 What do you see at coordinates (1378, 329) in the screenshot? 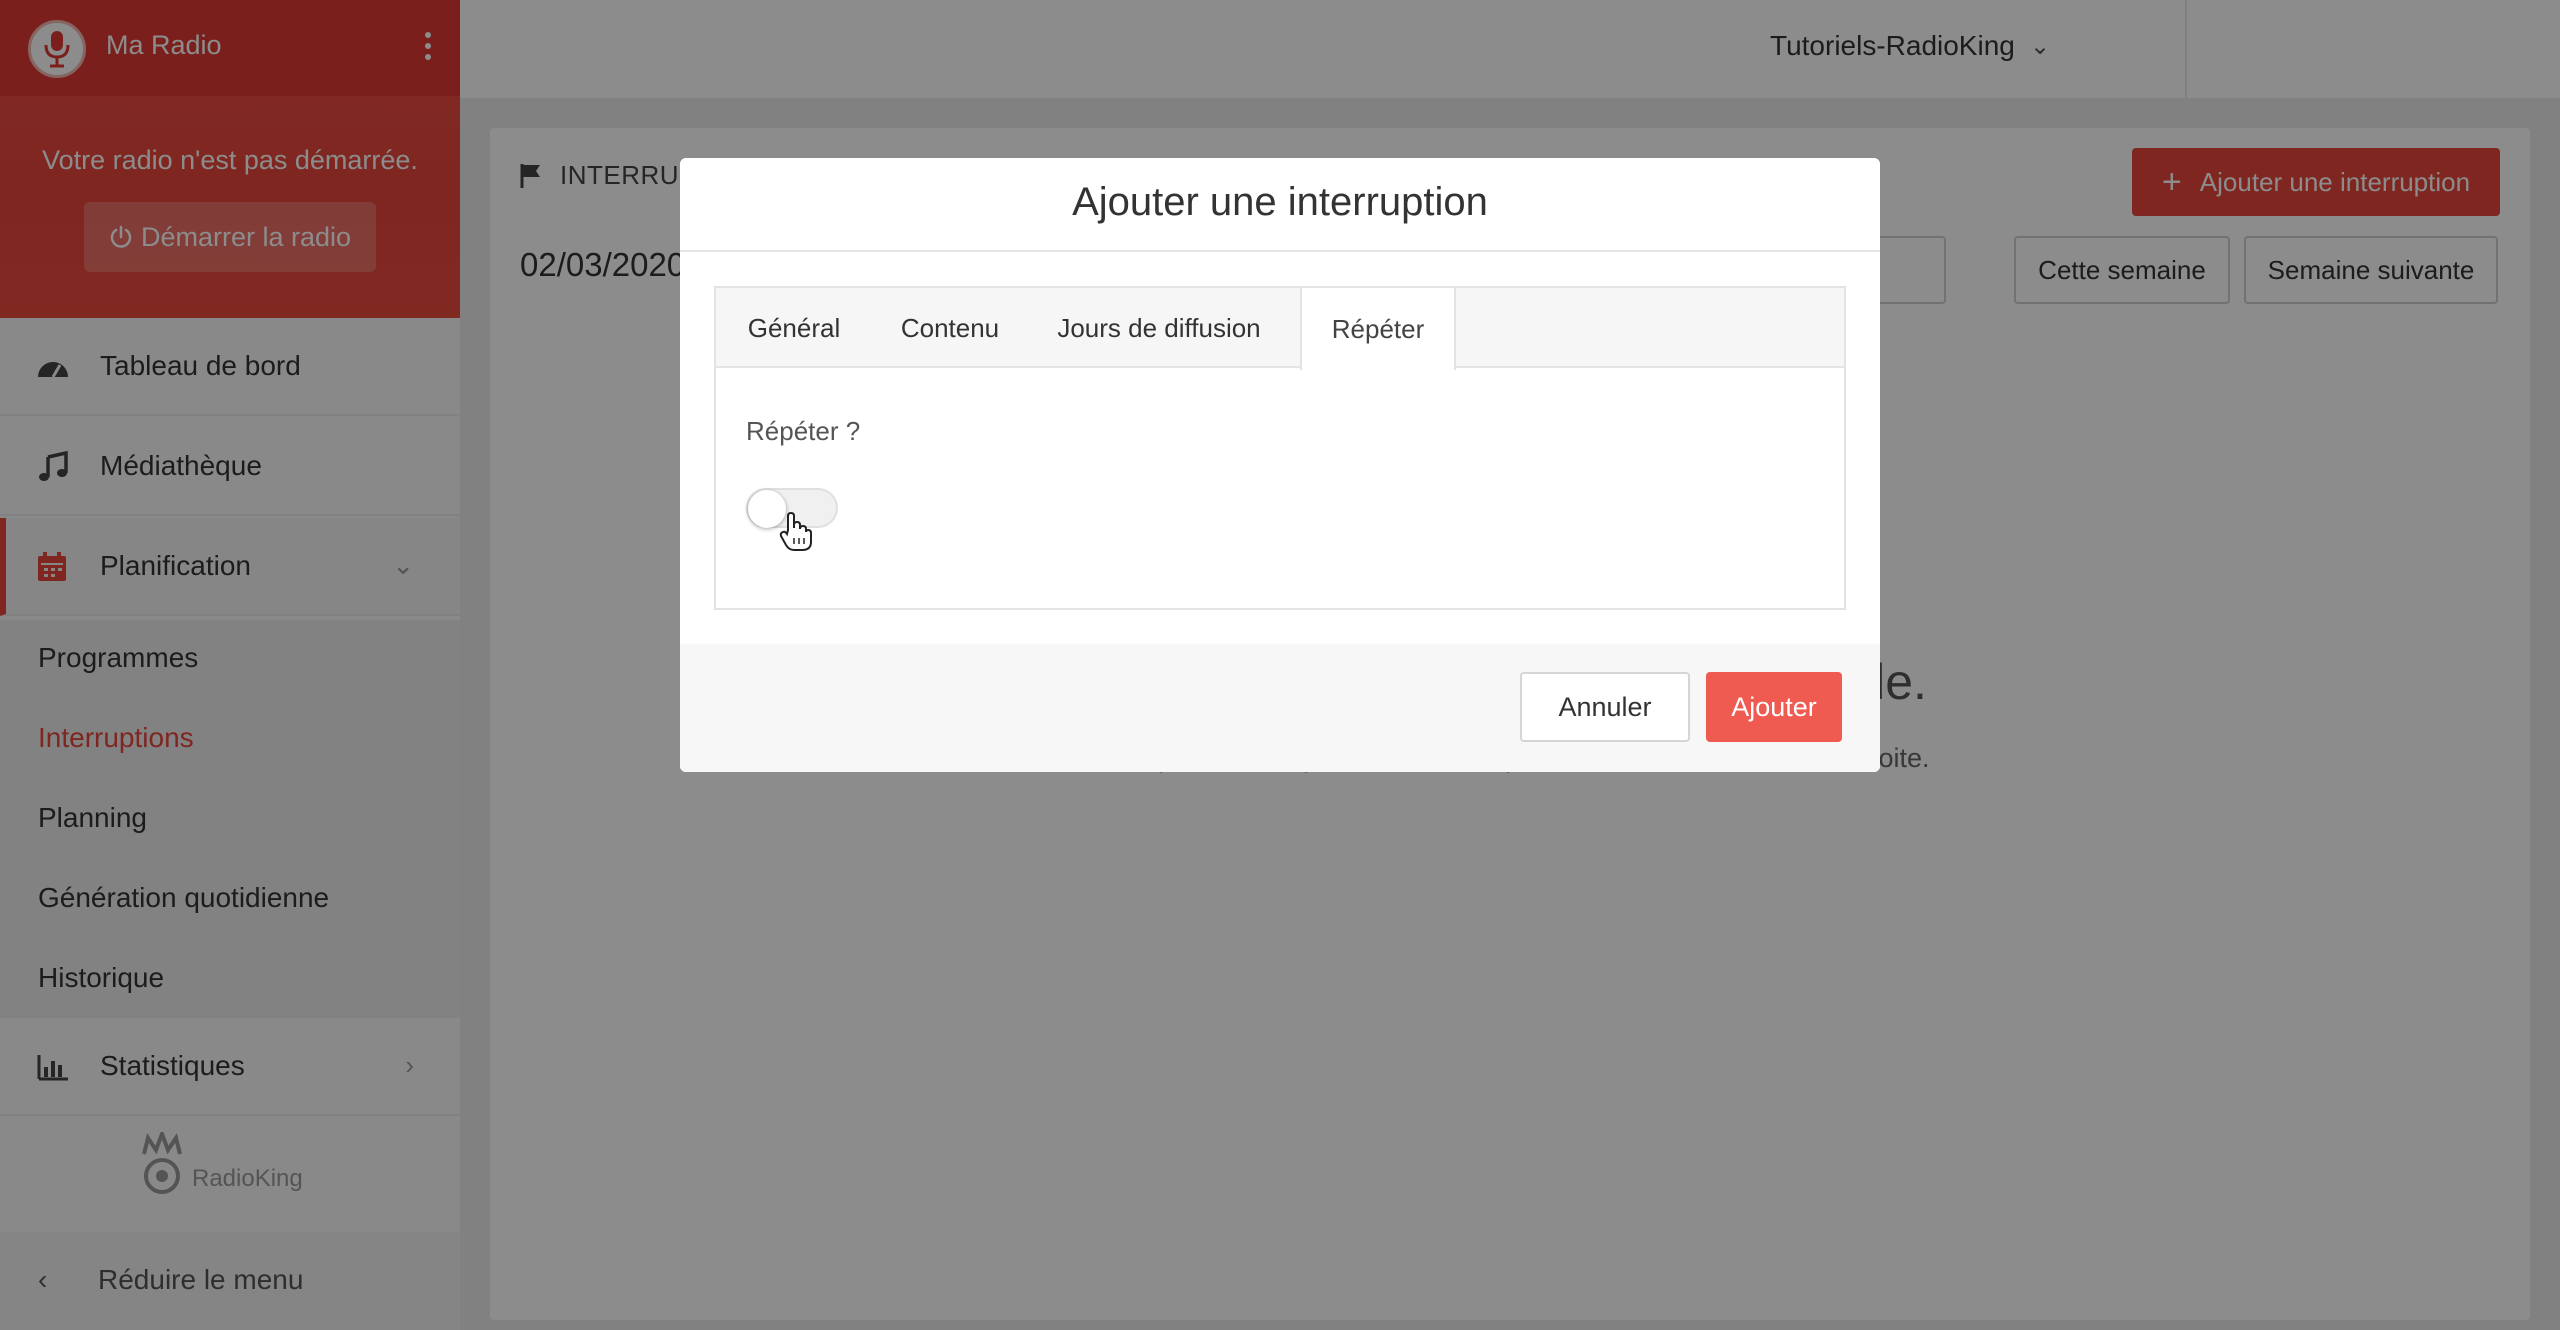
I see `tab-repeat: Répéter` at bounding box center [1378, 329].